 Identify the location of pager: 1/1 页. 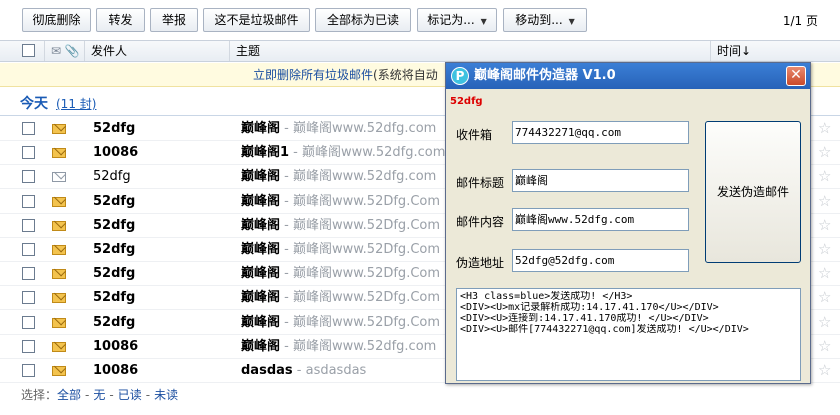
(800, 21).